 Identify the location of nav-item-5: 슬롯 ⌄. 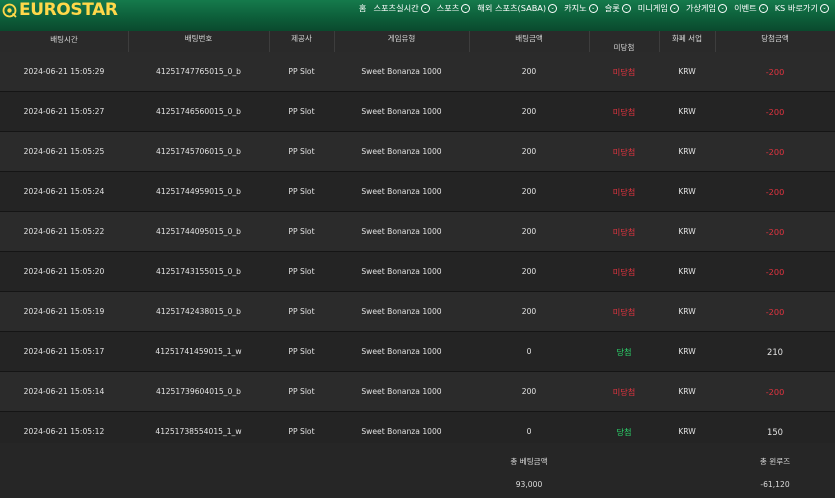
(618, 8).